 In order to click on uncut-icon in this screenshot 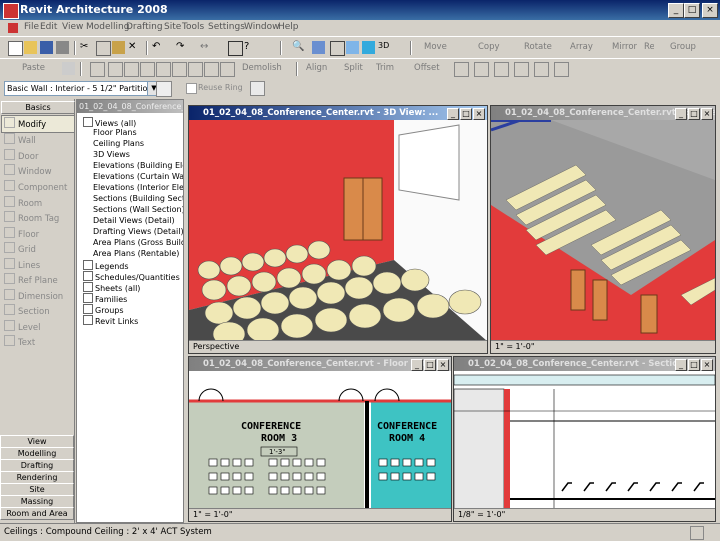, I will do `click(179, 69)`.